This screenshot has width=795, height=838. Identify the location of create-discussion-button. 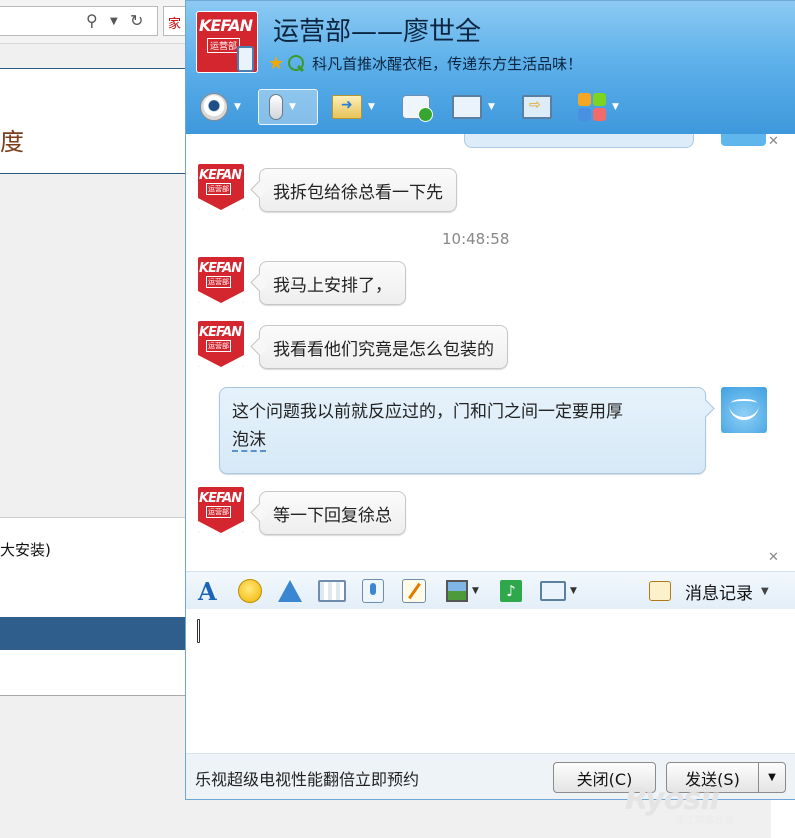
(417, 107).